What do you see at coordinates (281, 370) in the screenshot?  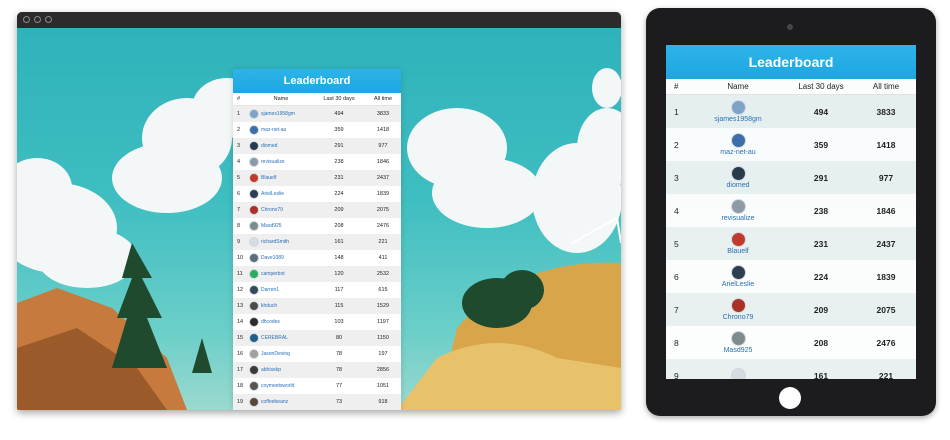 I see `user-cell: abhisekp` at bounding box center [281, 370].